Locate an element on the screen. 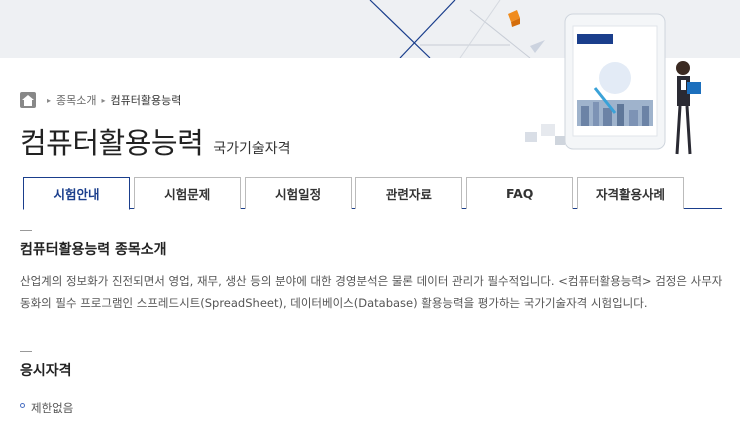  tab-bar: 시험안내 시험문제 시험일정 관련자료 FAQ 자격활용사례 is located at coordinates (372, 193).